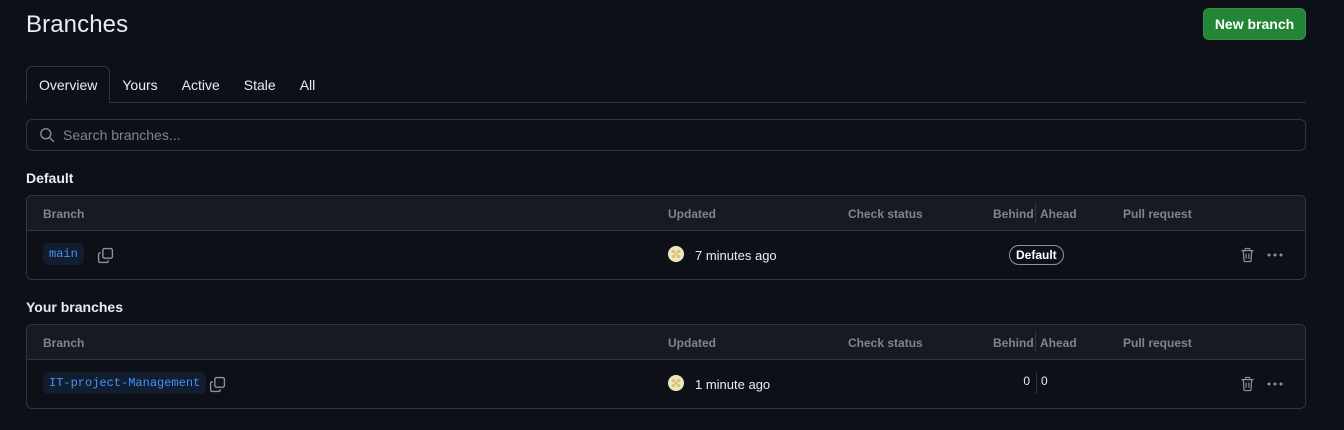 The width and height of the screenshot is (1344, 430). Describe the element at coordinates (666, 384) in the screenshot. I see `table-row: IT-project-Management 1 minute ago 0 0` at that location.